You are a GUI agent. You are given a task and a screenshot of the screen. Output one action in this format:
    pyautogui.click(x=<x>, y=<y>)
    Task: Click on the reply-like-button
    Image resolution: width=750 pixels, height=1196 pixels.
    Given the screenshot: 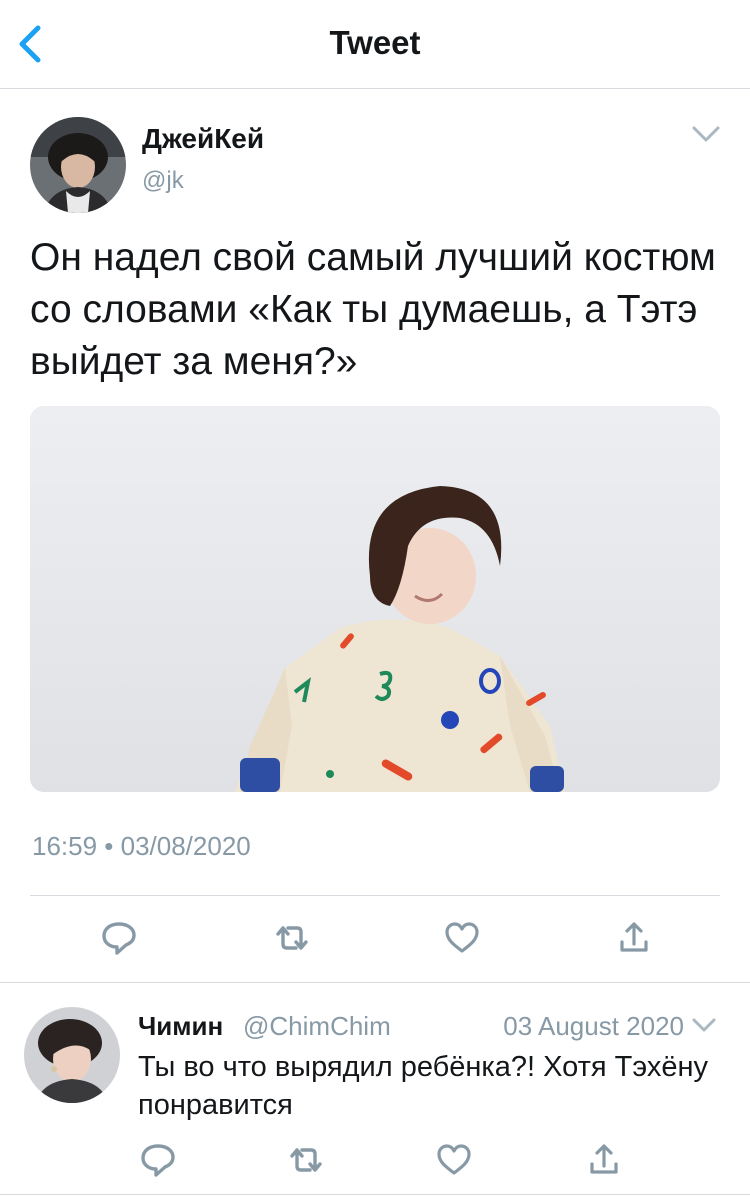 What is the action you would take?
    pyautogui.click(x=454, y=1160)
    